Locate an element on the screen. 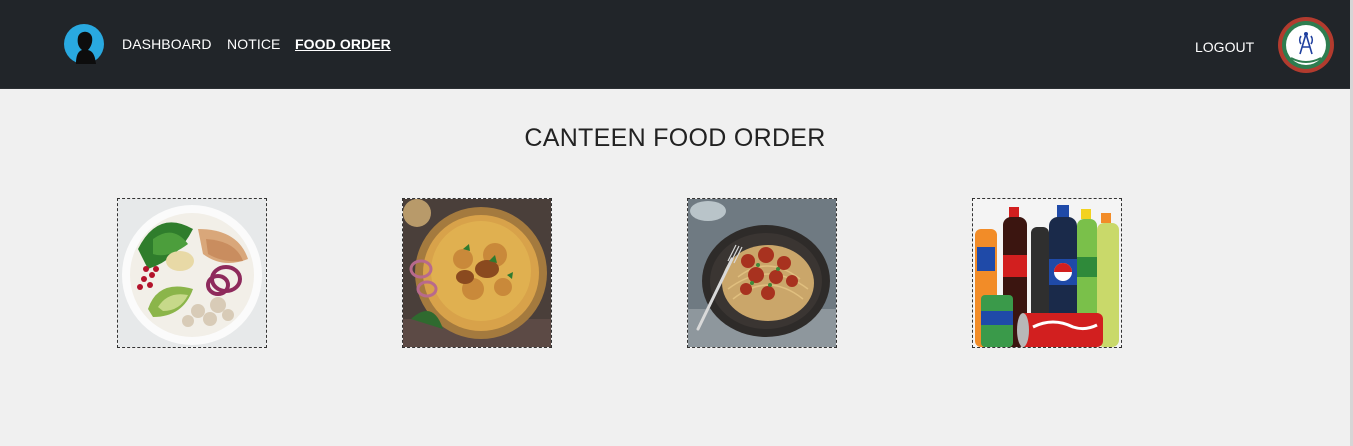 The image size is (1353, 446). faculty-logo-icon is located at coordinates (1306, 45).